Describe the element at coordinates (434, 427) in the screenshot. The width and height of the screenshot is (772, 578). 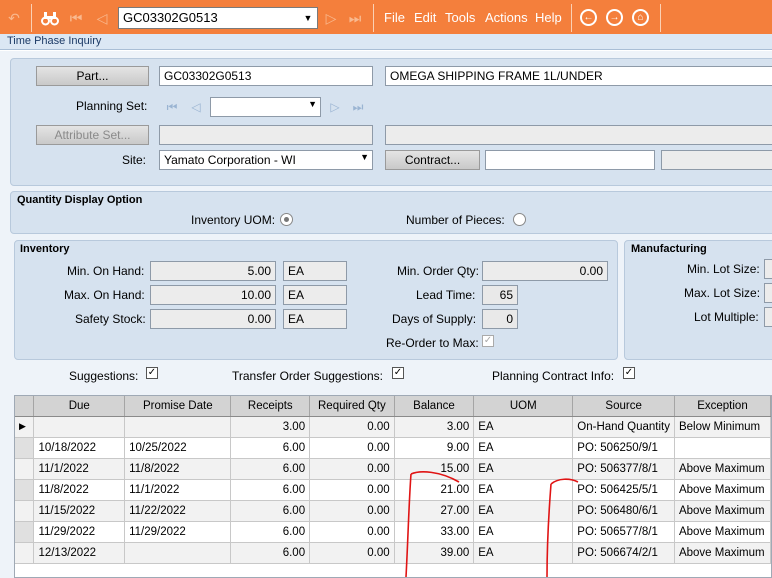
I see `cell-balance: 3.00` at that location.